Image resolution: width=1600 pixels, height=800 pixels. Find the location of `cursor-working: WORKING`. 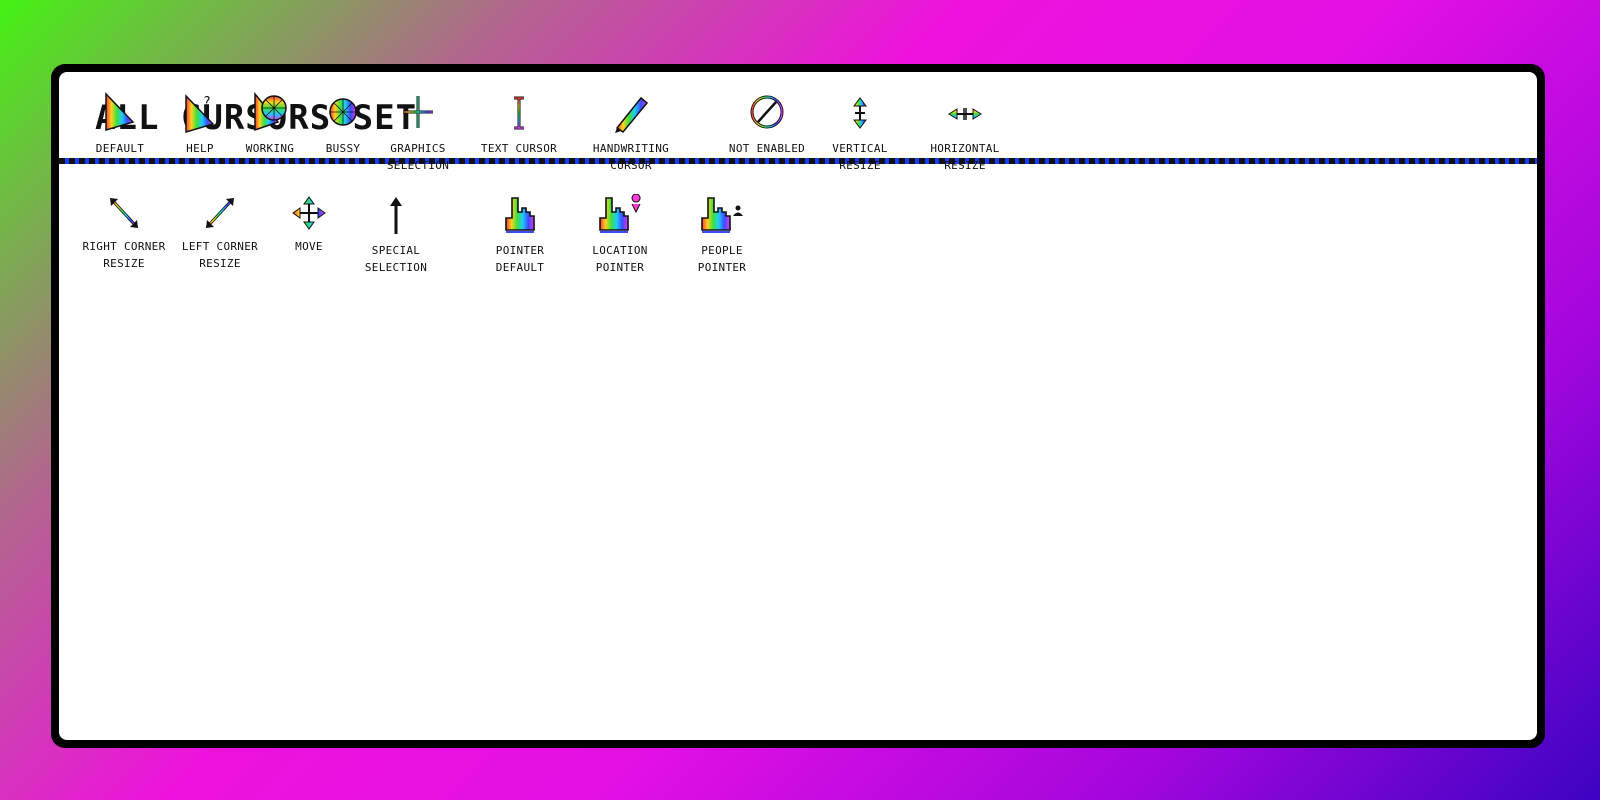

cursor-working: WORKING is located at coordinates (270, 124).